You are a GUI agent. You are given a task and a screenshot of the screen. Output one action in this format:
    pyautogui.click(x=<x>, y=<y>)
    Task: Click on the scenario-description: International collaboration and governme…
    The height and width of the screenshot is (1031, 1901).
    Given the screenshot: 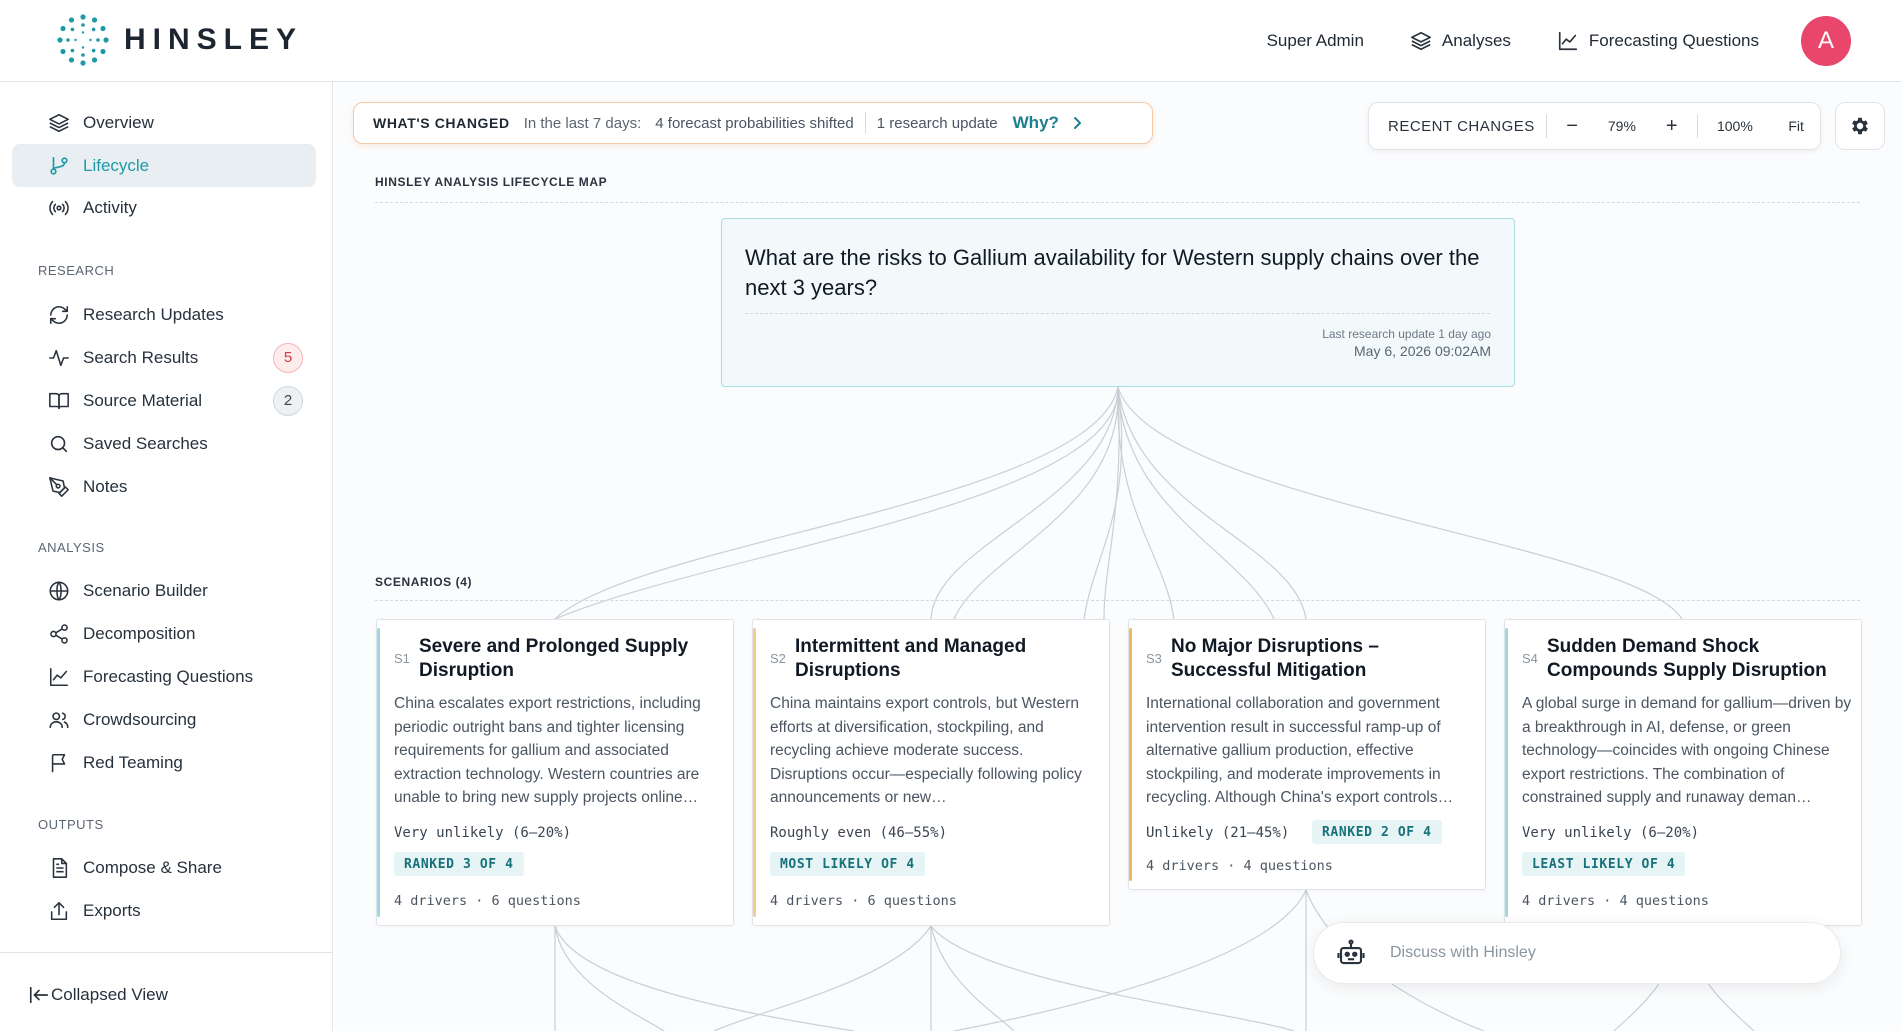 What is the action you would take?
    pyautogui.click(x=1300, y=751)
    